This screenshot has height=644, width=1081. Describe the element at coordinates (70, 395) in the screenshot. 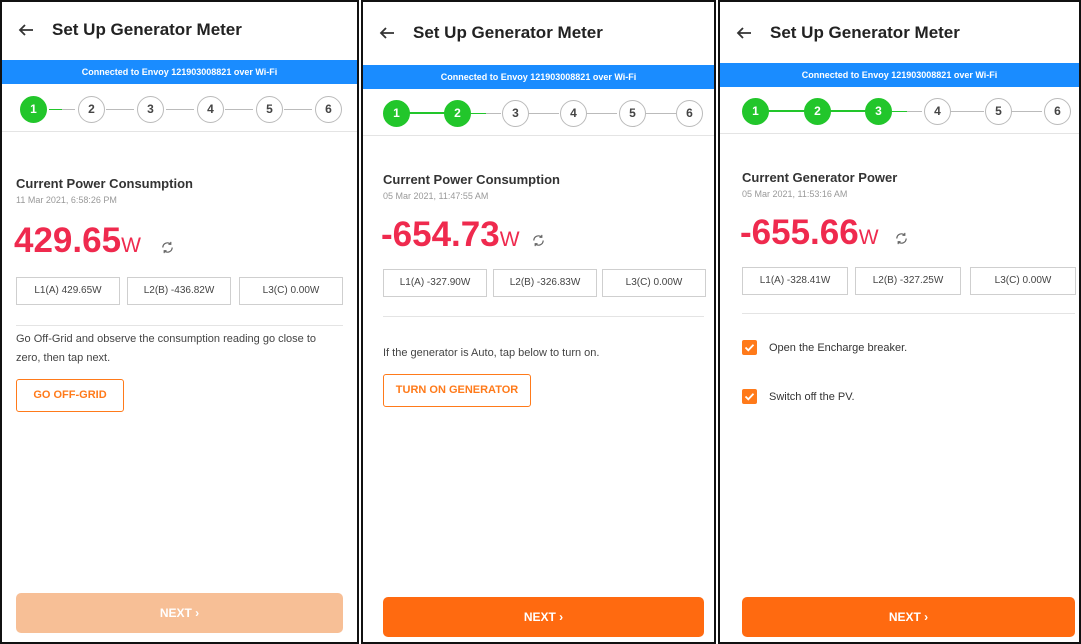

I see `go-off-grid-button: GO OFF-GRID` at that location.